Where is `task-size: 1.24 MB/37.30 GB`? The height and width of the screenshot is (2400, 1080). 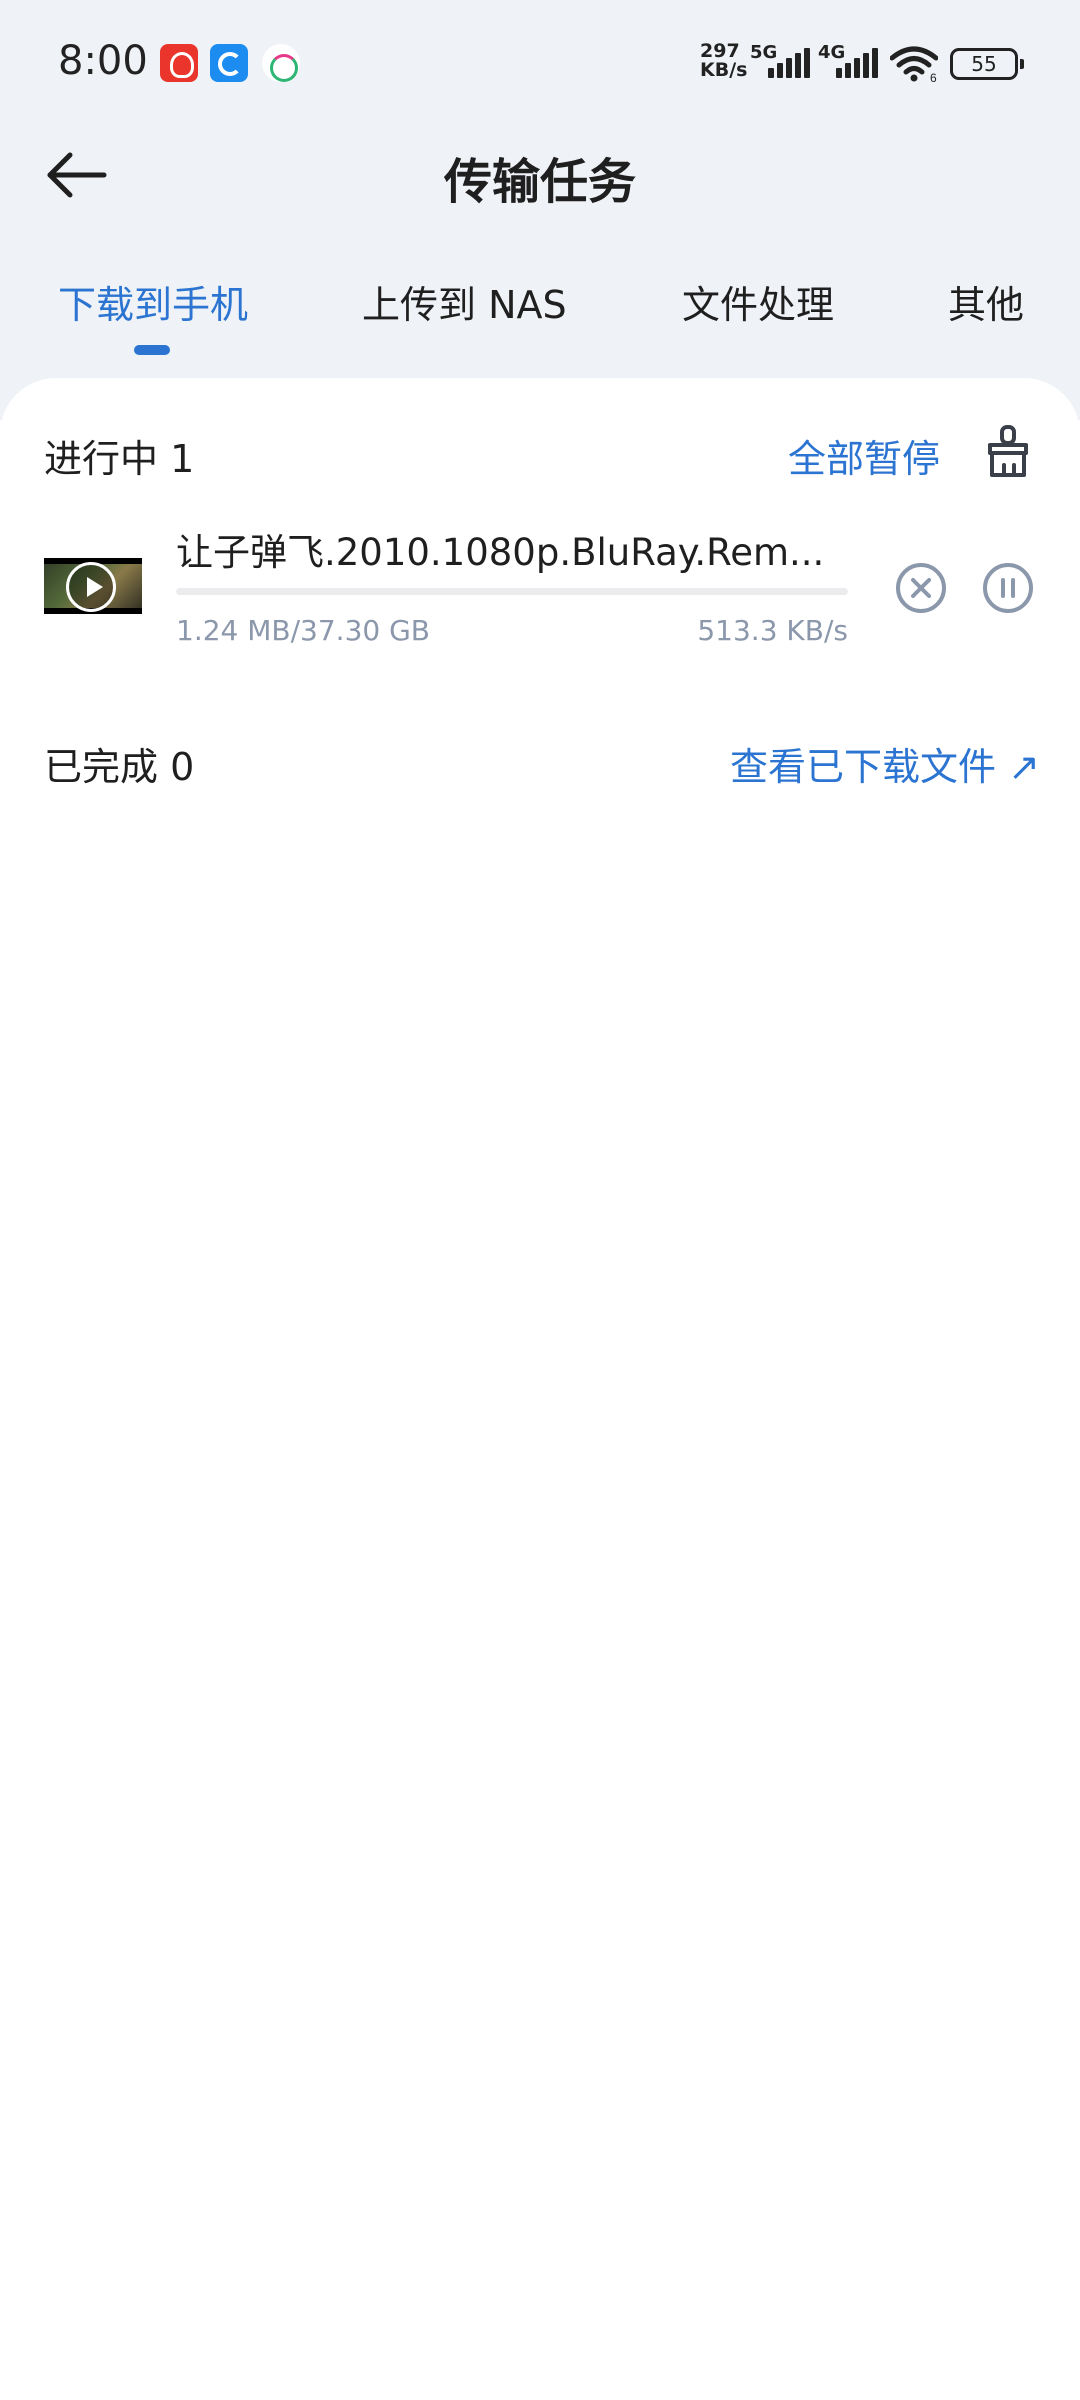 task-size: 1.24 MB/37.30 GB is located at coordinates (303, 630).